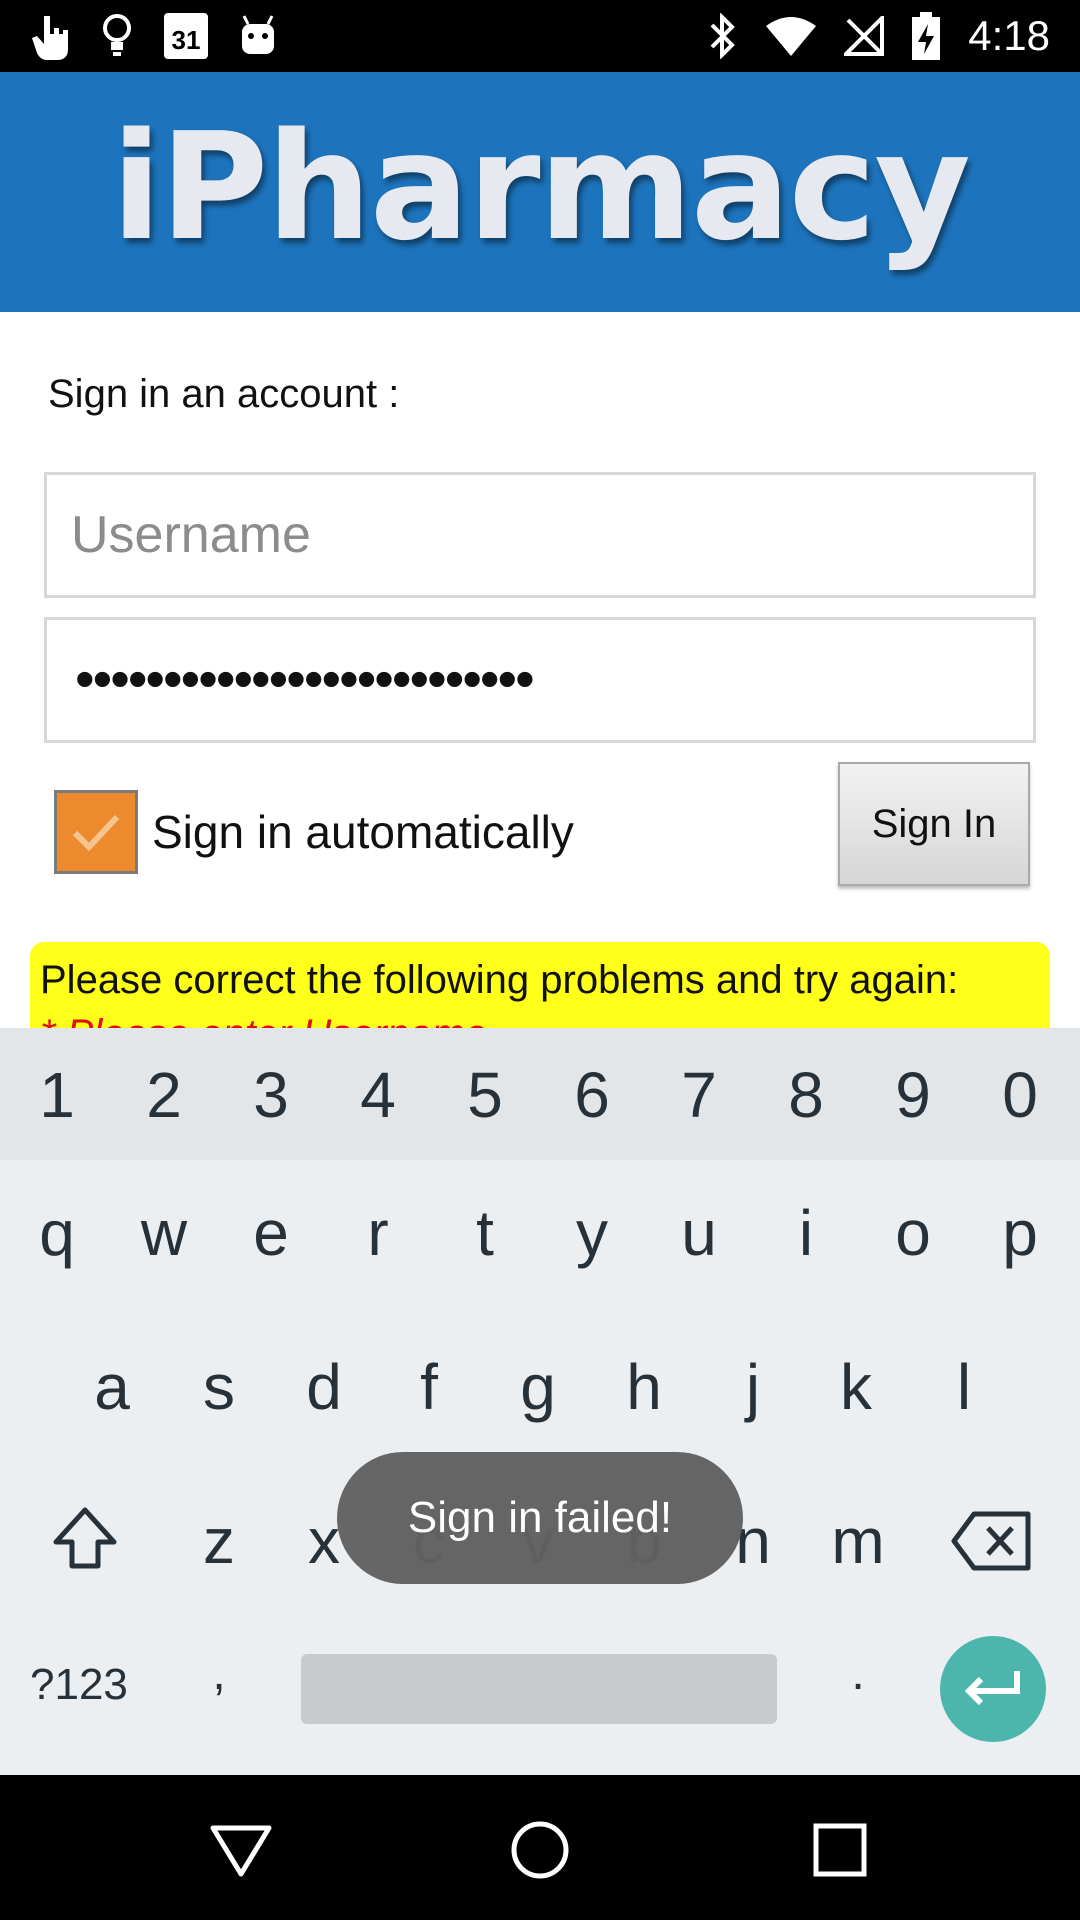 This screenshot has height=1920, width=1080. Describe the element at coordinates (85, 1538) in the screenshot. I see `shift-icon` at that location.